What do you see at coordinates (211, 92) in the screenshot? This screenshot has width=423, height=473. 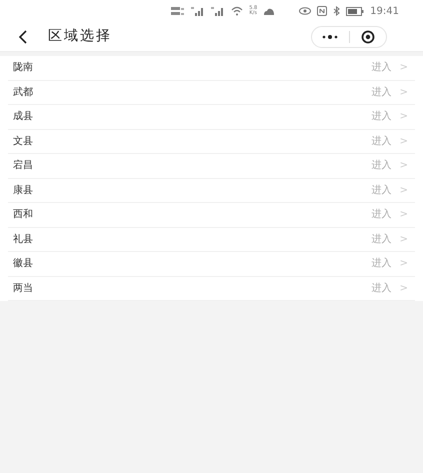 I see `region-row: 武都 进入 >` at bounding box center [211, 92].